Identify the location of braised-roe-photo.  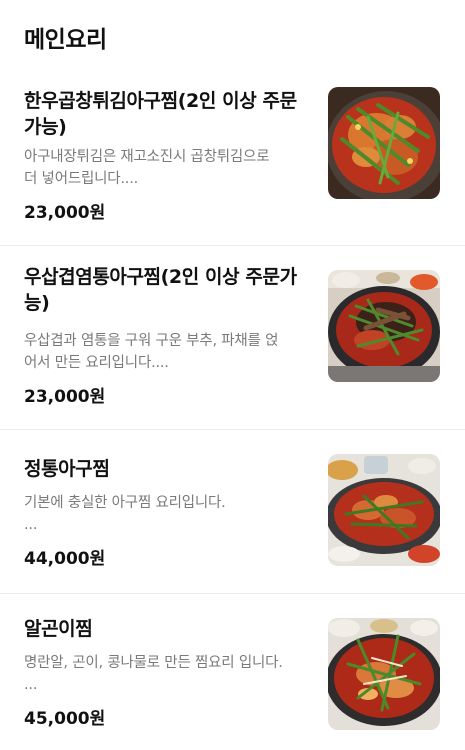
(384, 674).